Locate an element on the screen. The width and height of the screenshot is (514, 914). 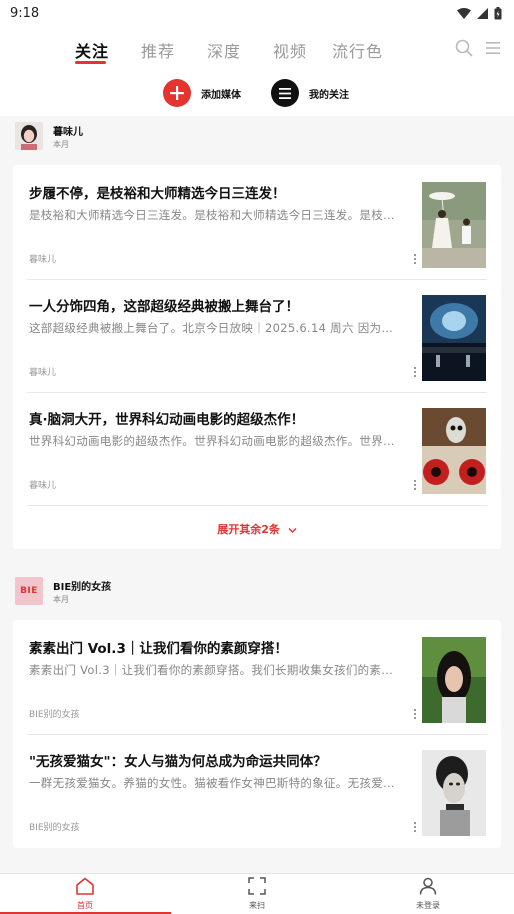
source-header: BIE BIE别的女孩 本月 is located at coordinates (257, 595).